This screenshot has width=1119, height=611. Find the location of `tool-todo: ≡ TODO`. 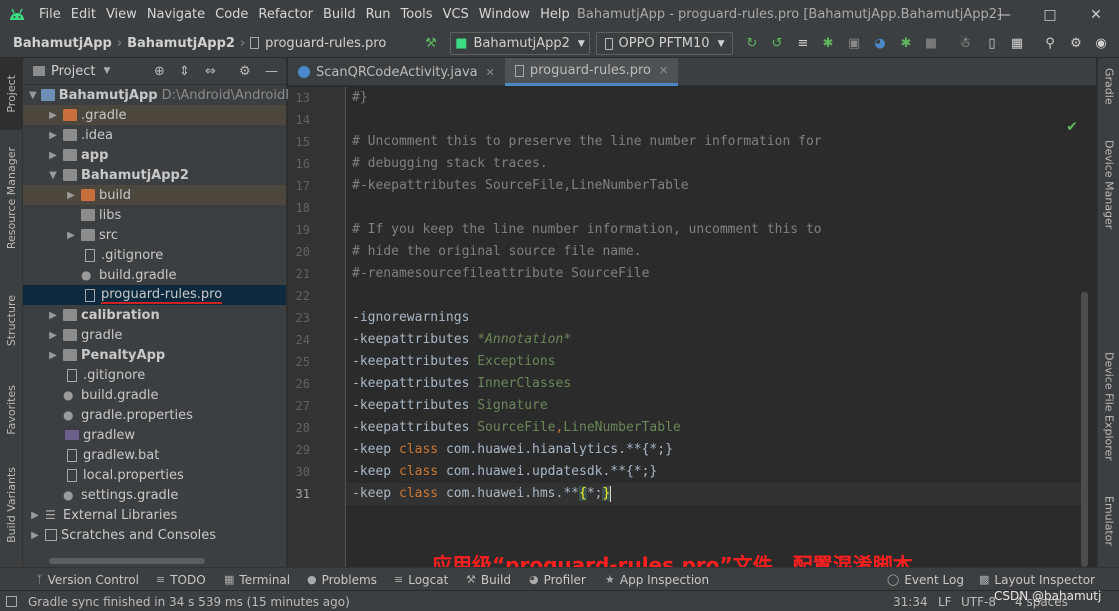

tool-todo: ≡ TODO is located at coordinates (181, 579).